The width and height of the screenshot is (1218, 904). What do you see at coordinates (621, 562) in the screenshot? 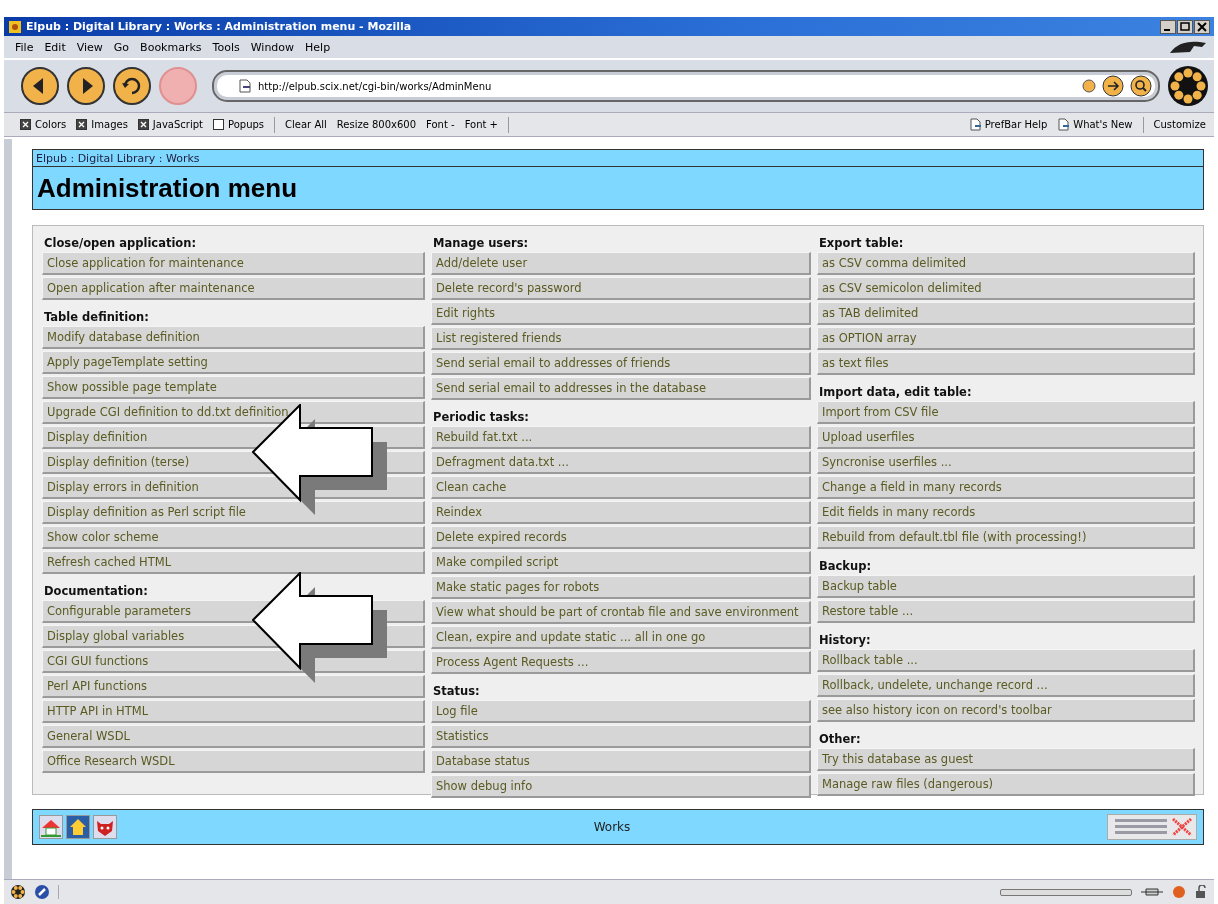
I see `menu-link: Make compiled script` at bounding box center [621, 562].